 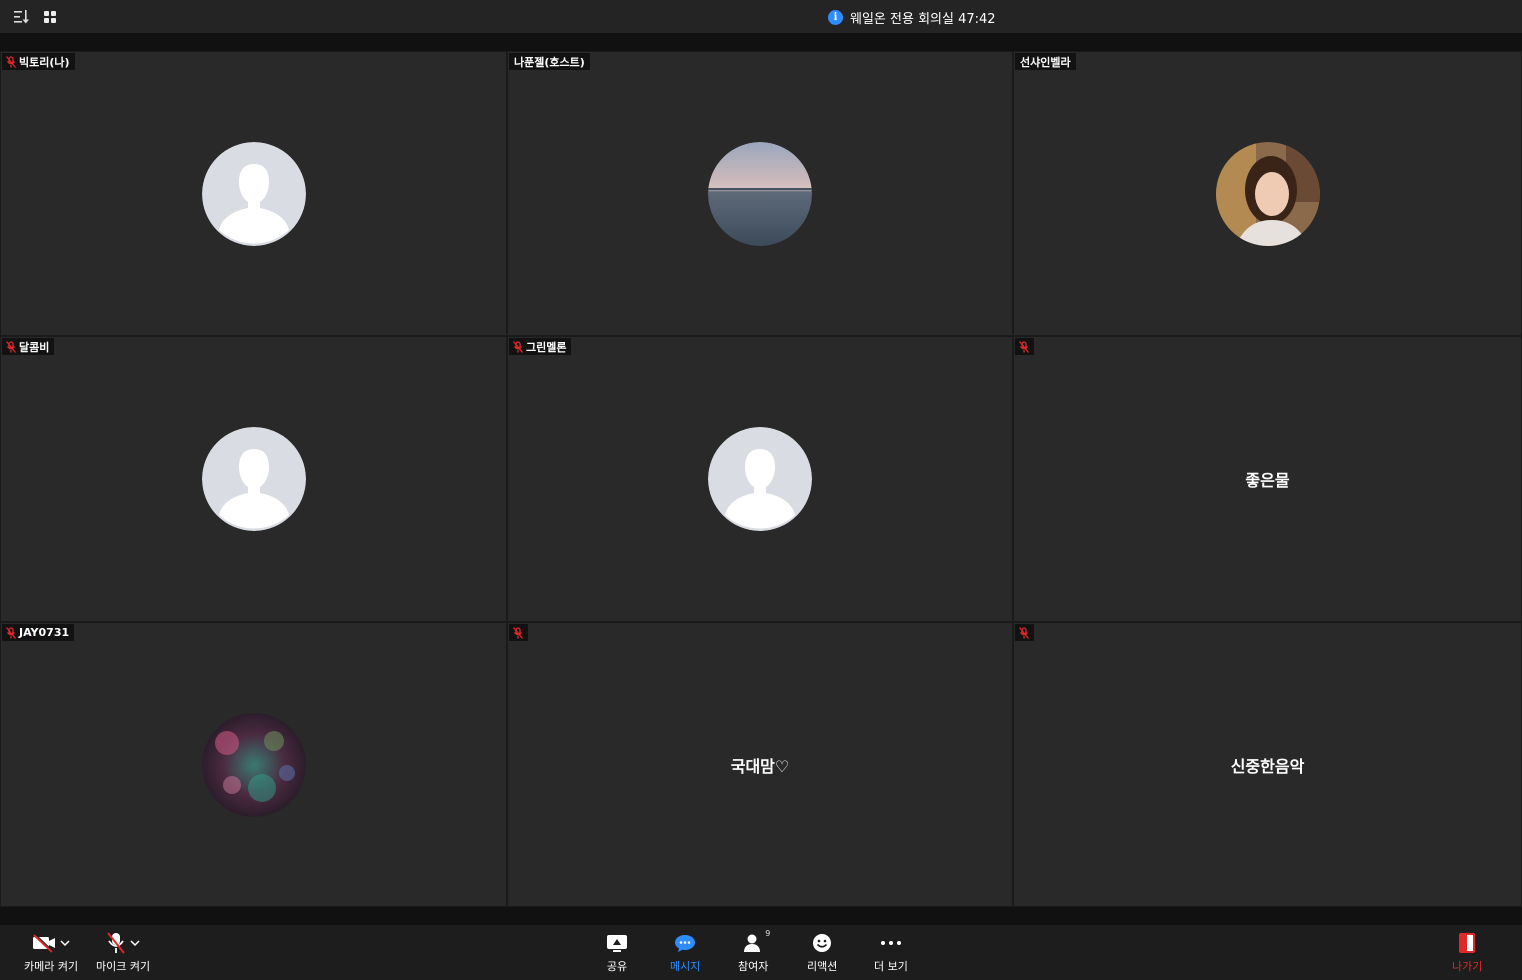 What do you see at coordinates (768, 933) in the screenshot?
I see `participants-count-badge: 9` at bounding box center [768, 933].